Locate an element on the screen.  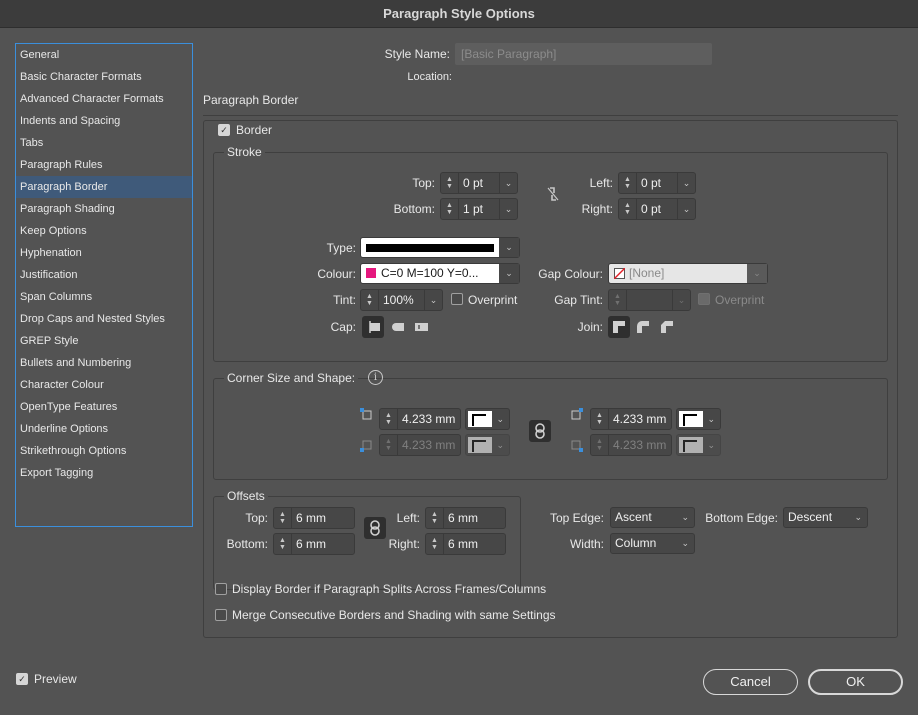
sidebar-item-strikethrough-options: Strikethrough Options is located at coordinates (104, 451).